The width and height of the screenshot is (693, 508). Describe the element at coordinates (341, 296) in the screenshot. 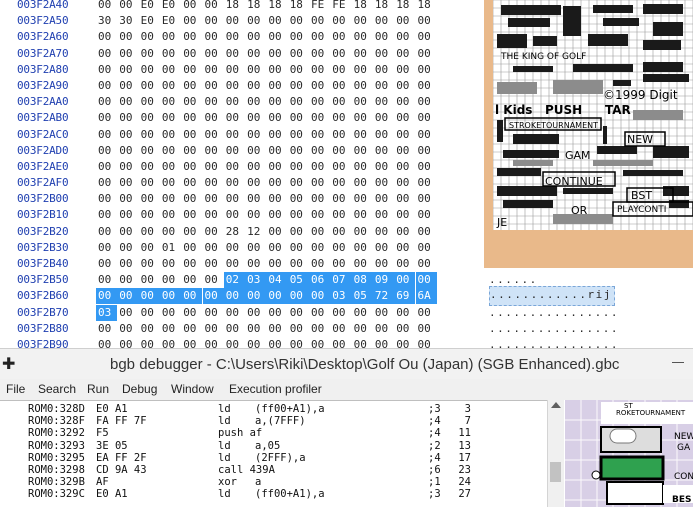

I see `hex-byte: 03` at that location.